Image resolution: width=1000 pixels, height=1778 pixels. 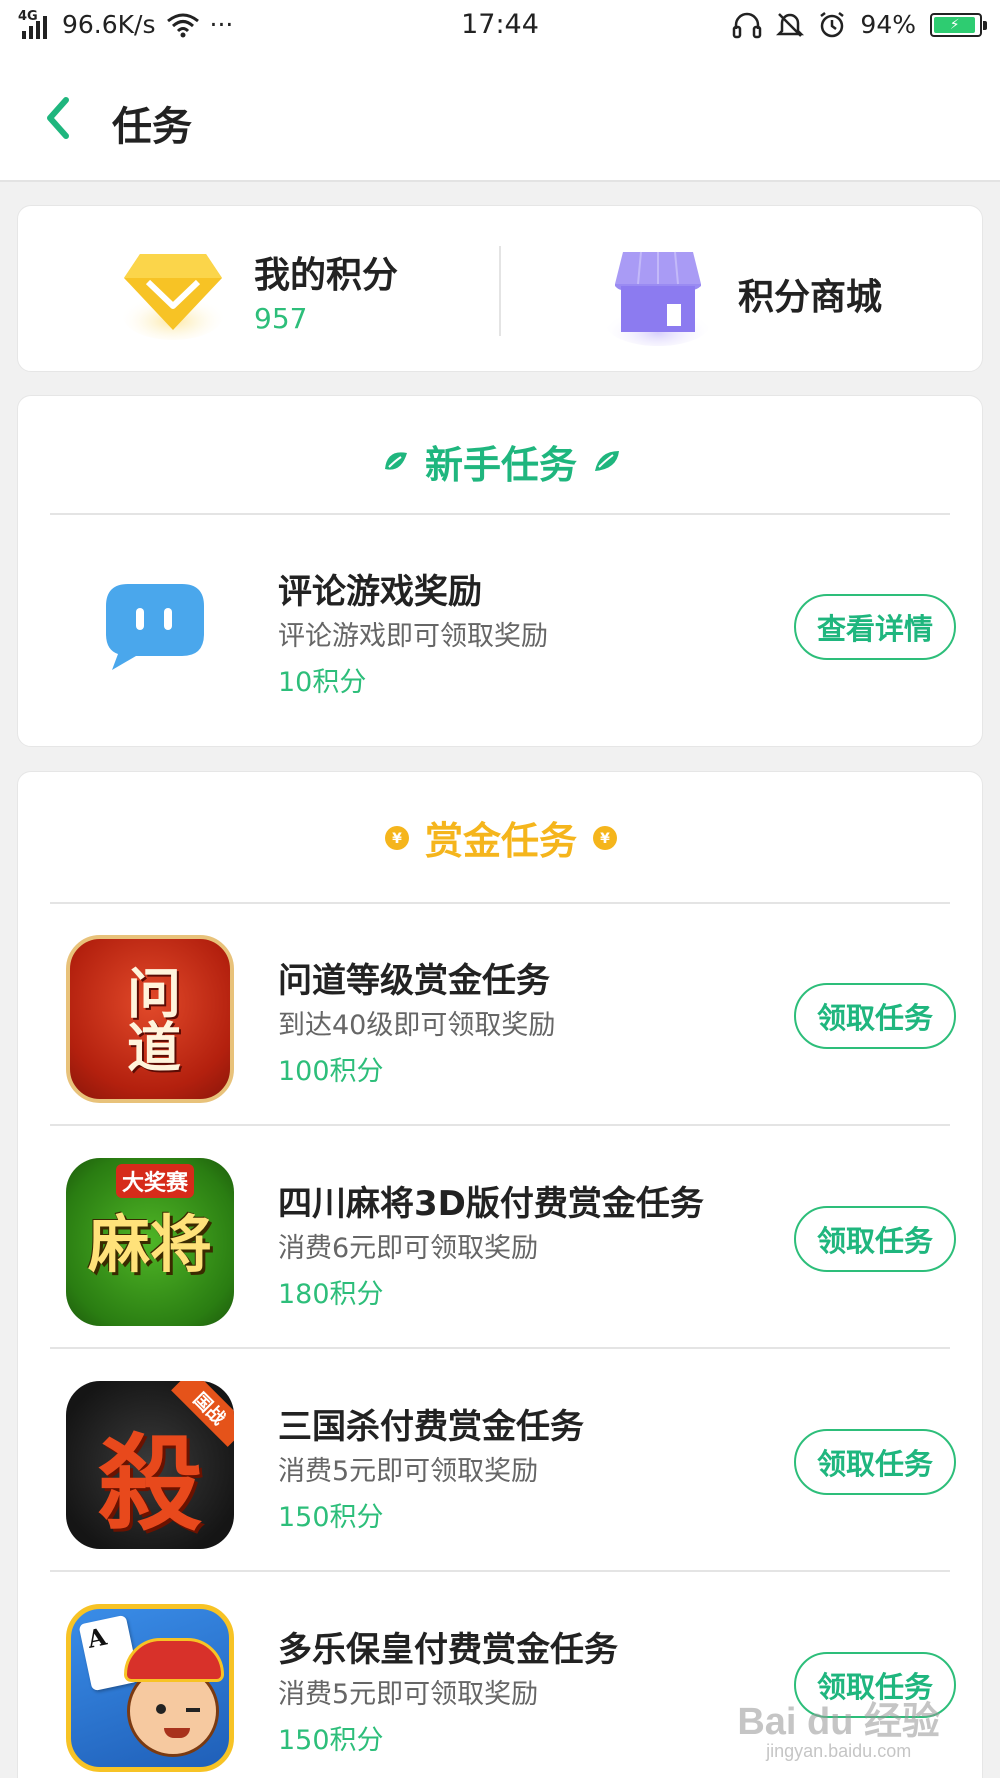 I want to click on task-title: 三国杀付费赏金任务, so click(x=431, y=1427).